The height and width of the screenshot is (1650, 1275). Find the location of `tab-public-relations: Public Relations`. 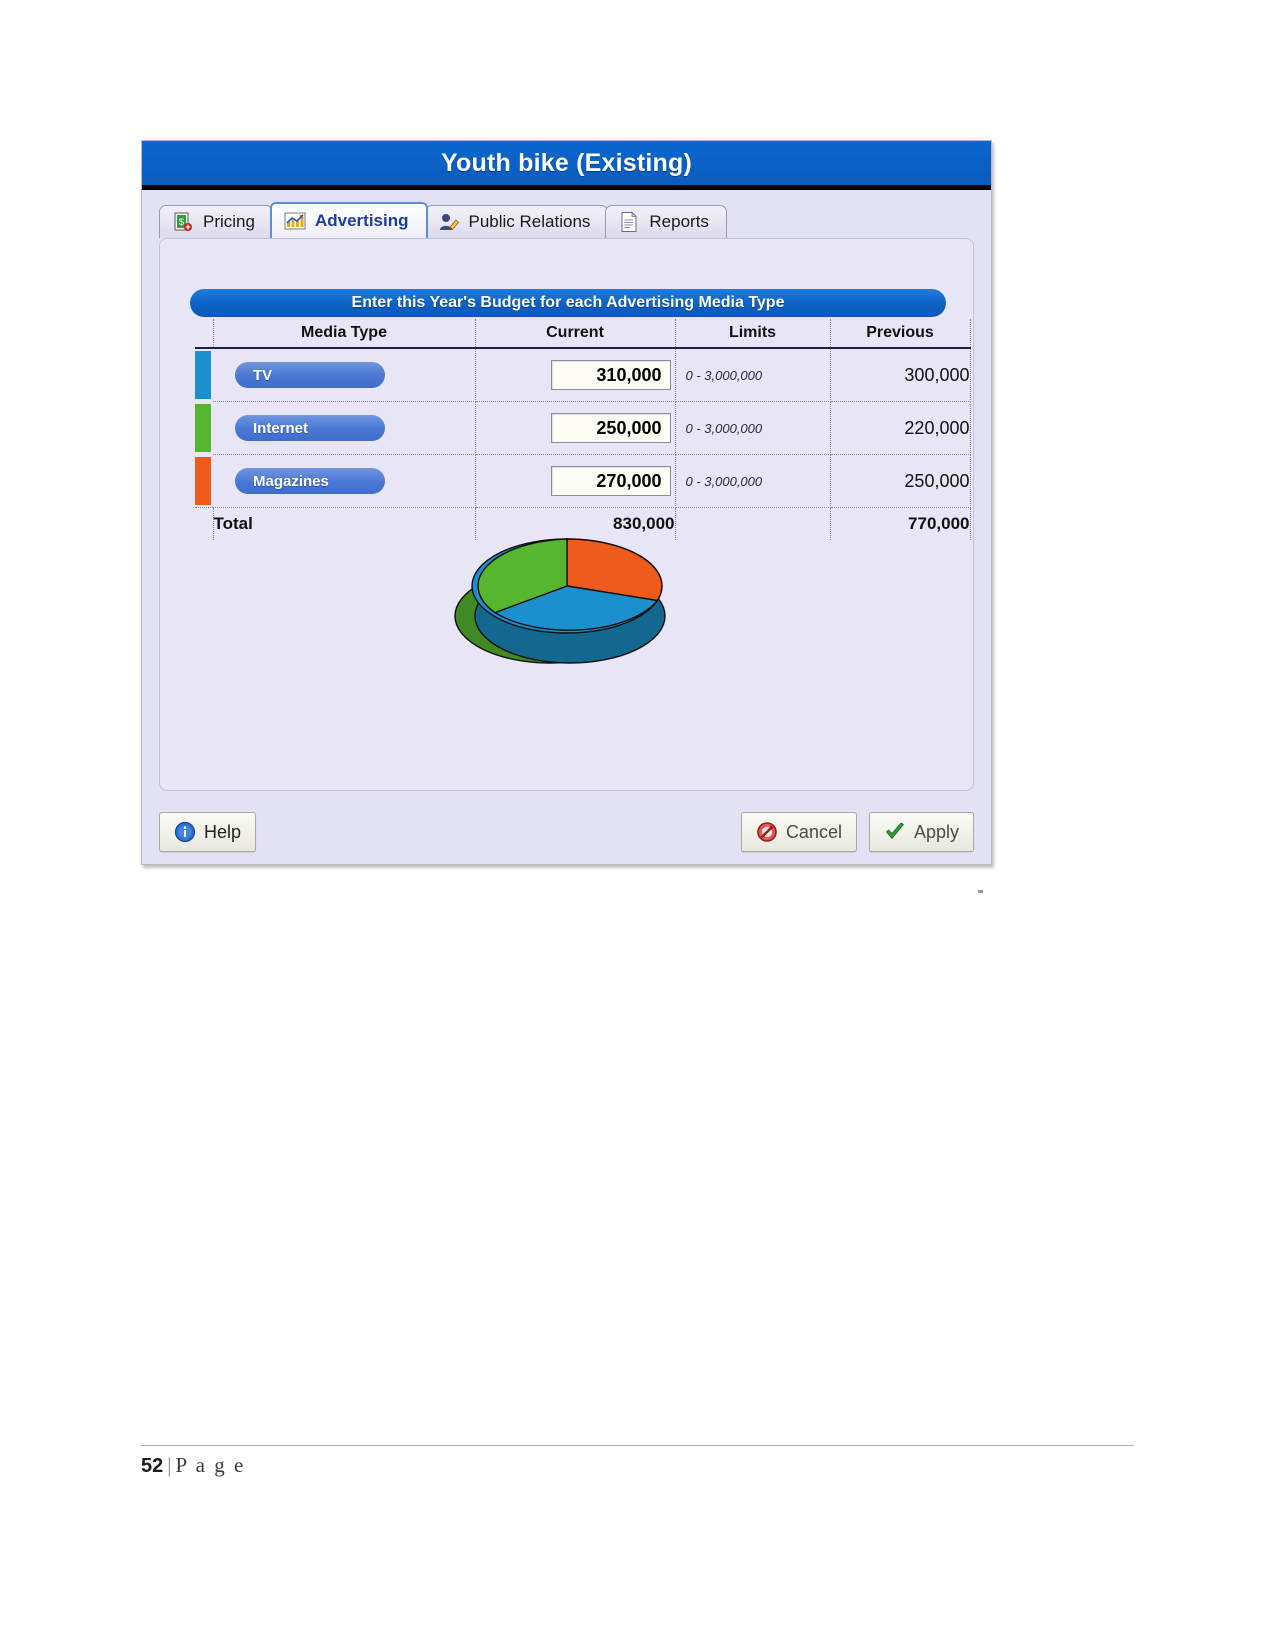

tab-public-relations: Public Relations is located at coordinates (516, 221).